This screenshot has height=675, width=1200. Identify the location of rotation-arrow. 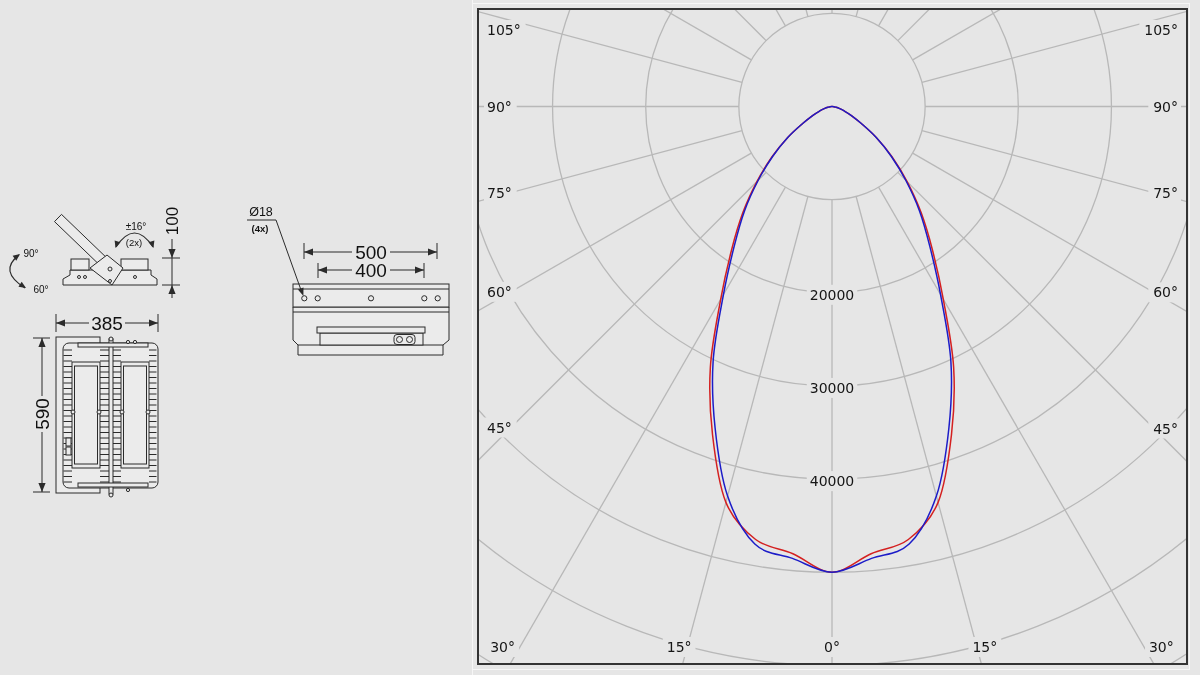
(17, 271).